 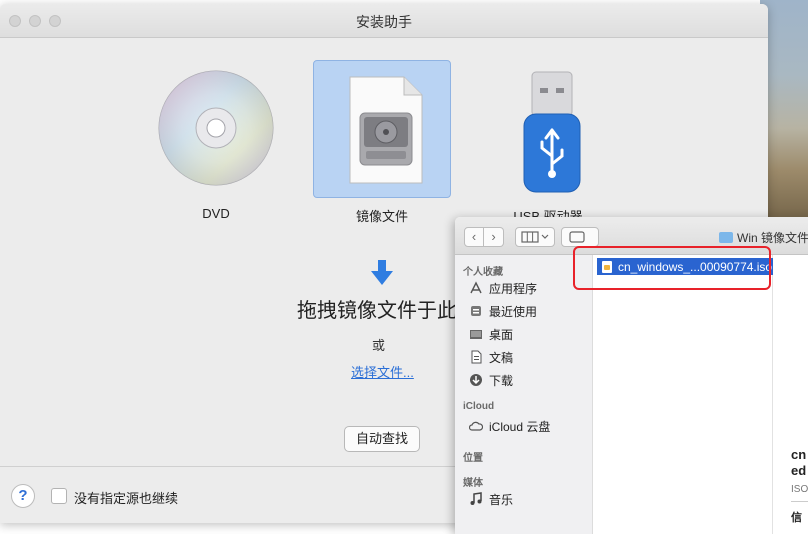 I want to click on folder-icon, so click(x=726, y=237).